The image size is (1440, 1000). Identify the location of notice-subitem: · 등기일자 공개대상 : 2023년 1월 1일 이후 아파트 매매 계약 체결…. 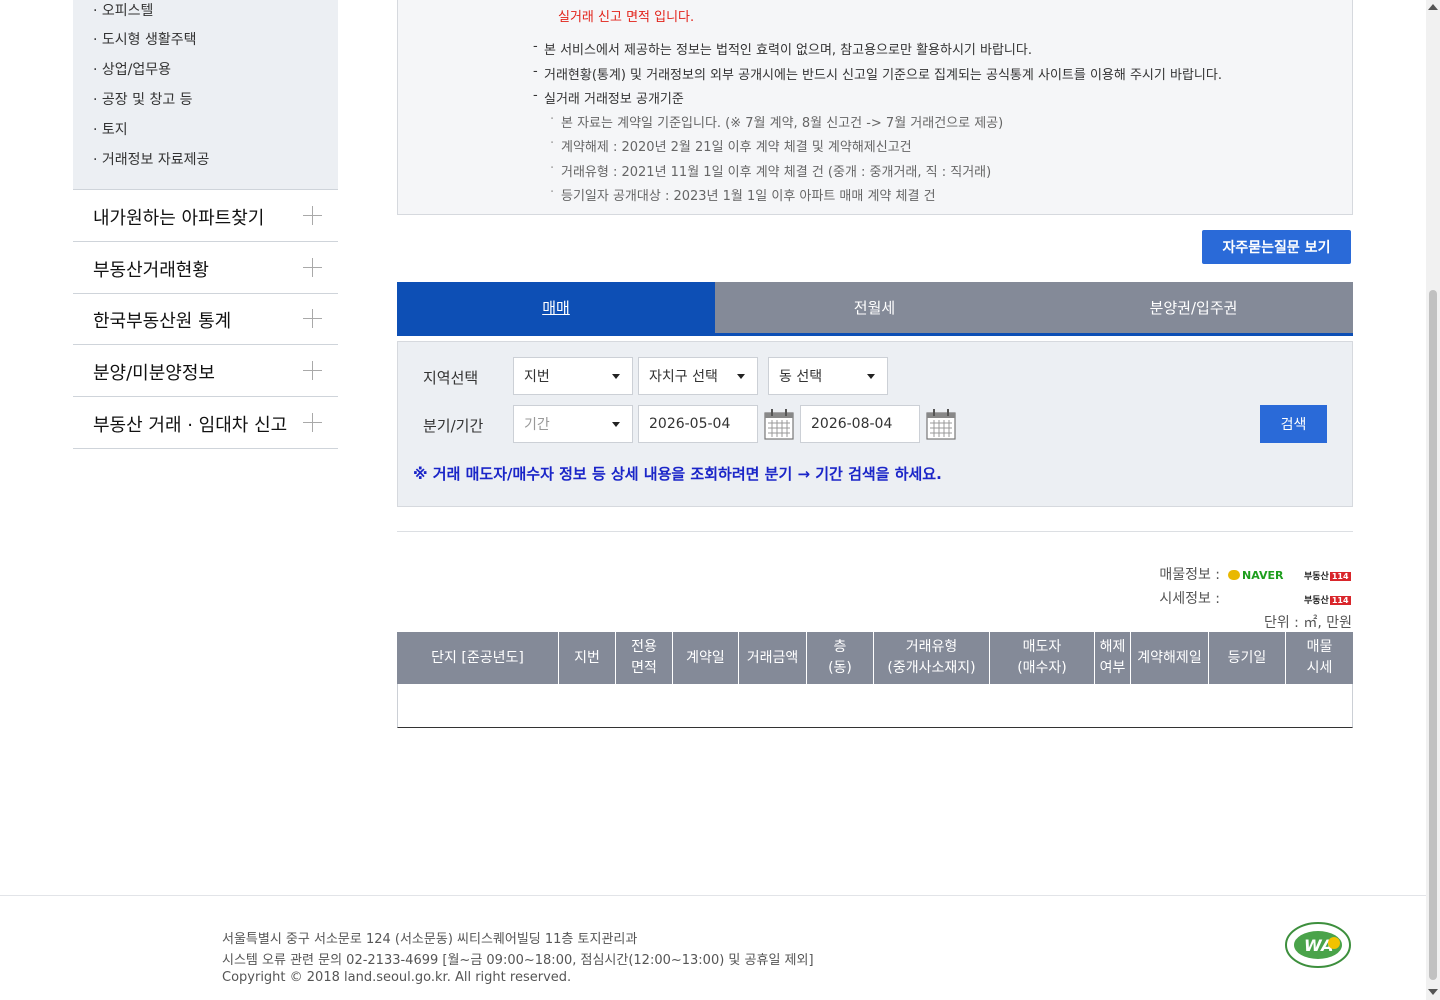
(743, 194).